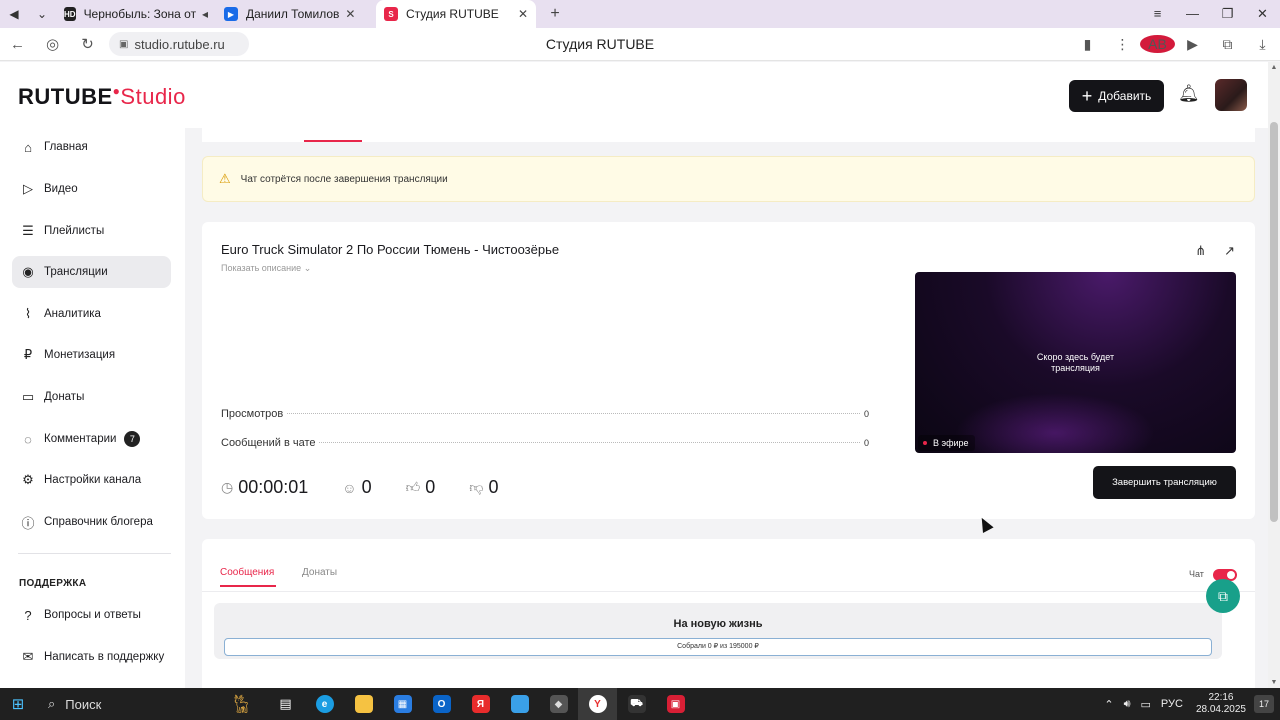 This screenshot has height=720, width=1280. What do you see at coordinates (519, 704) in the screenshot?
I see `photos-icon` at bounding box center [519, 704].